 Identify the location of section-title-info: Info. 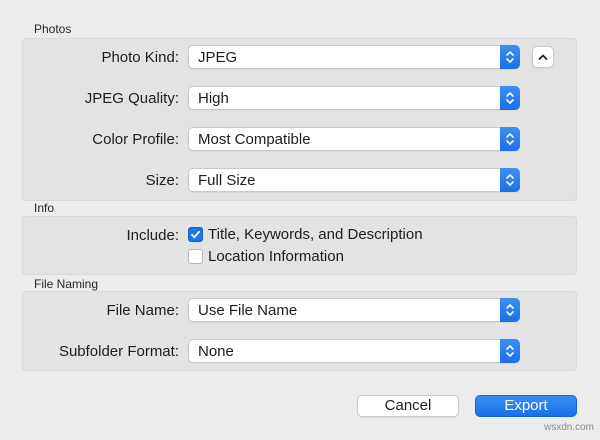
(44, 208).